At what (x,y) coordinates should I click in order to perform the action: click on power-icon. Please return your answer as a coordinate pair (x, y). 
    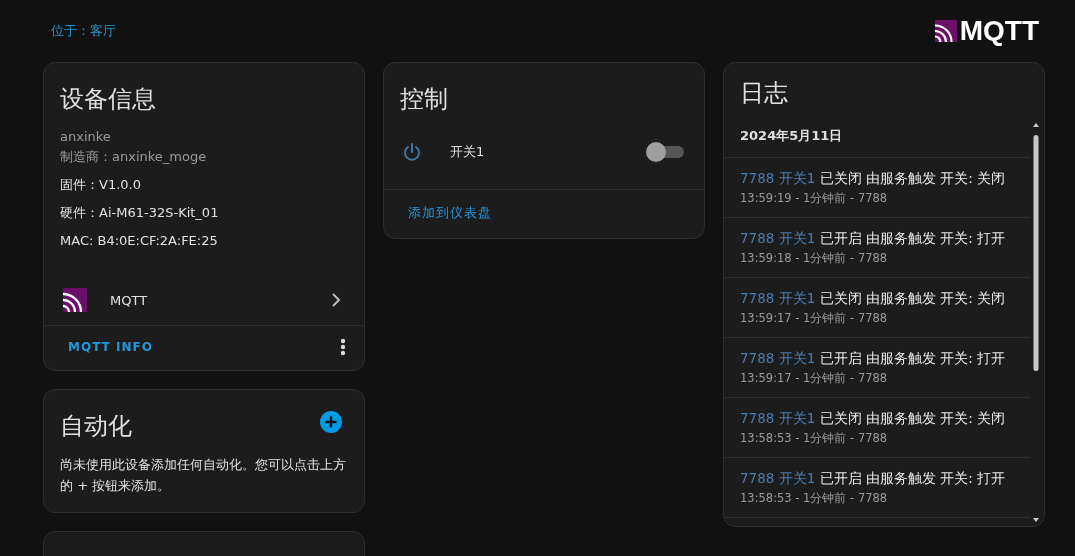
    Looking at the image, I should click on (412, 152).